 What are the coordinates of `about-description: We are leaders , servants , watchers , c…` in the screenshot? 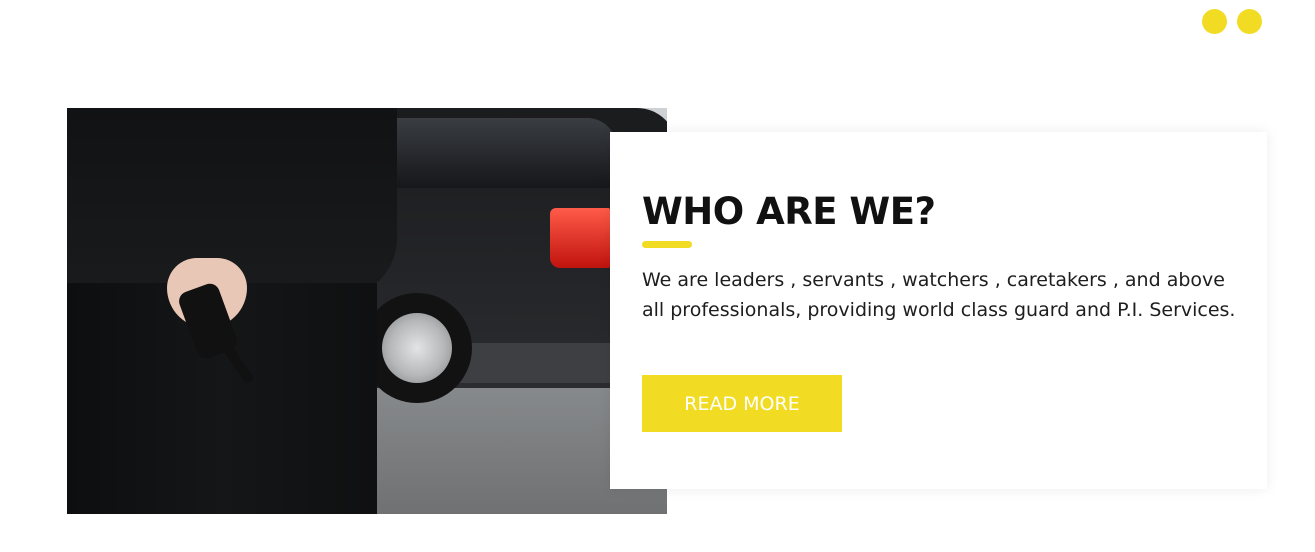 It's located at (939, 295).